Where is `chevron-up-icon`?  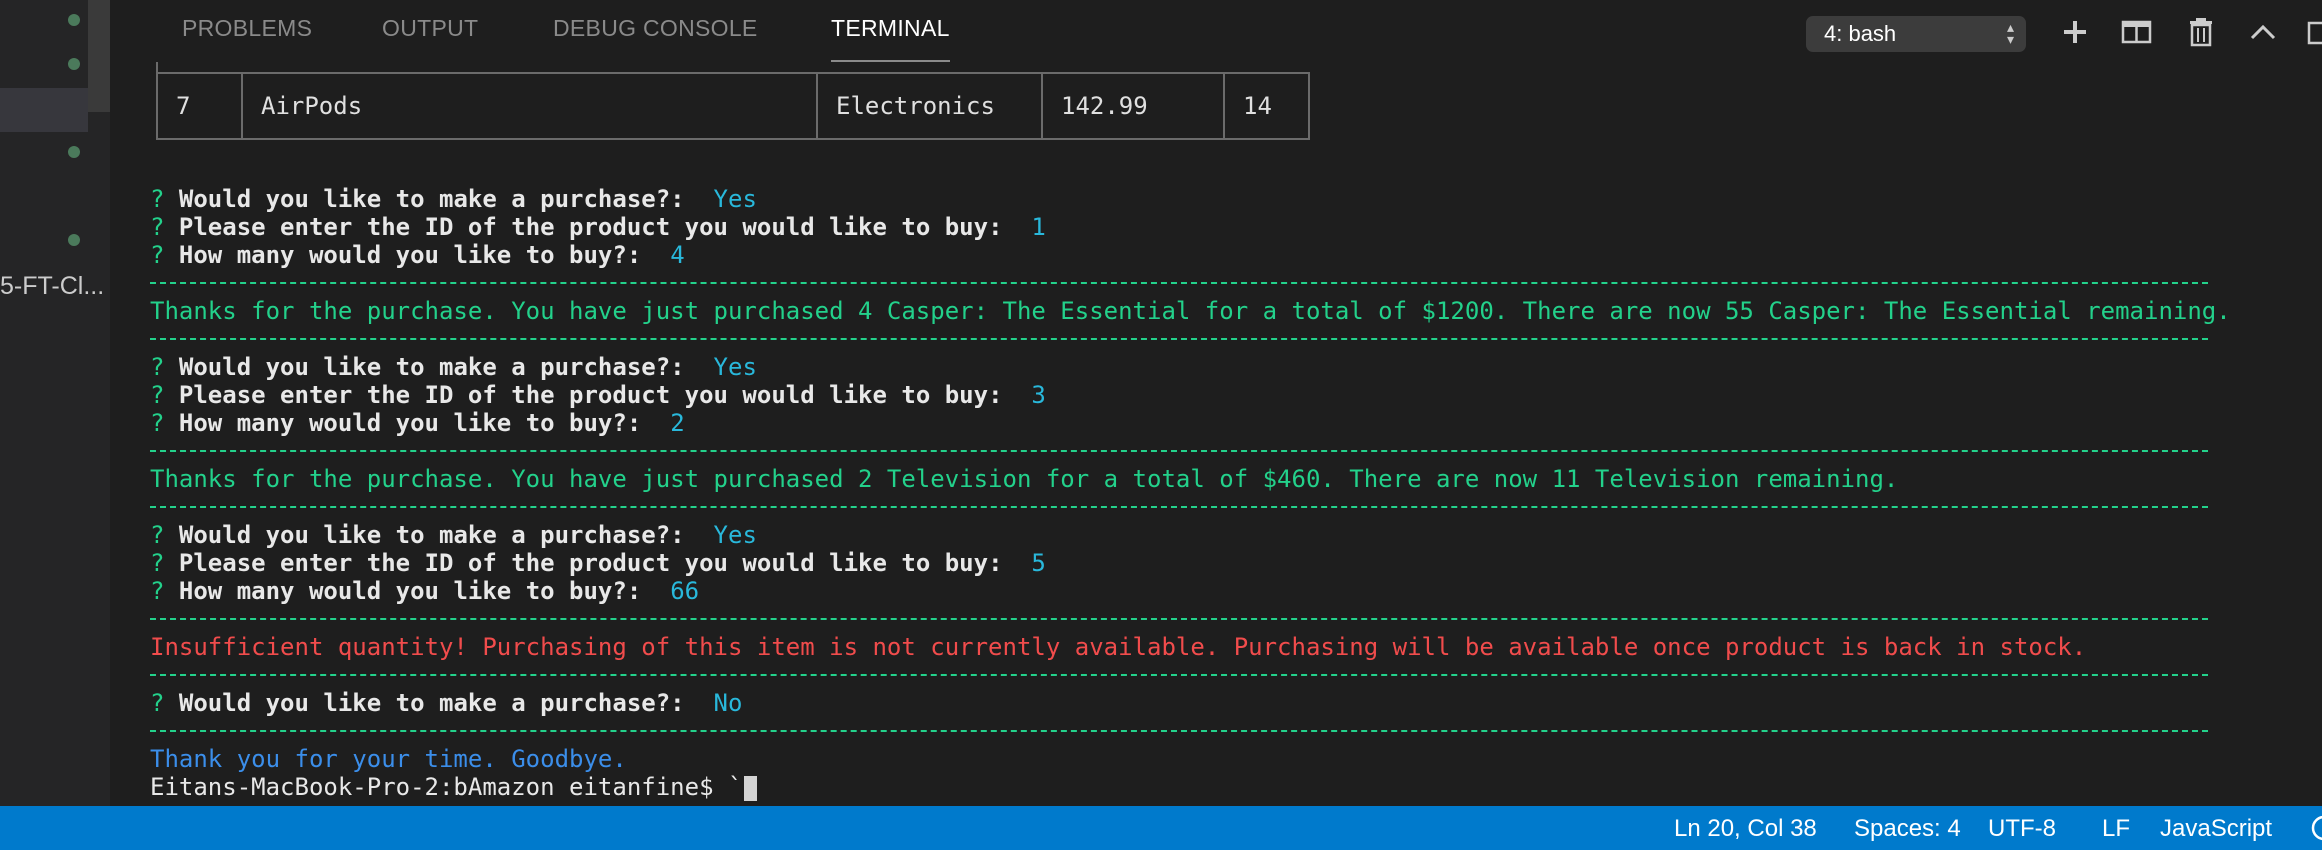 chevron-up-icon is located at coordinates (2263, 32).